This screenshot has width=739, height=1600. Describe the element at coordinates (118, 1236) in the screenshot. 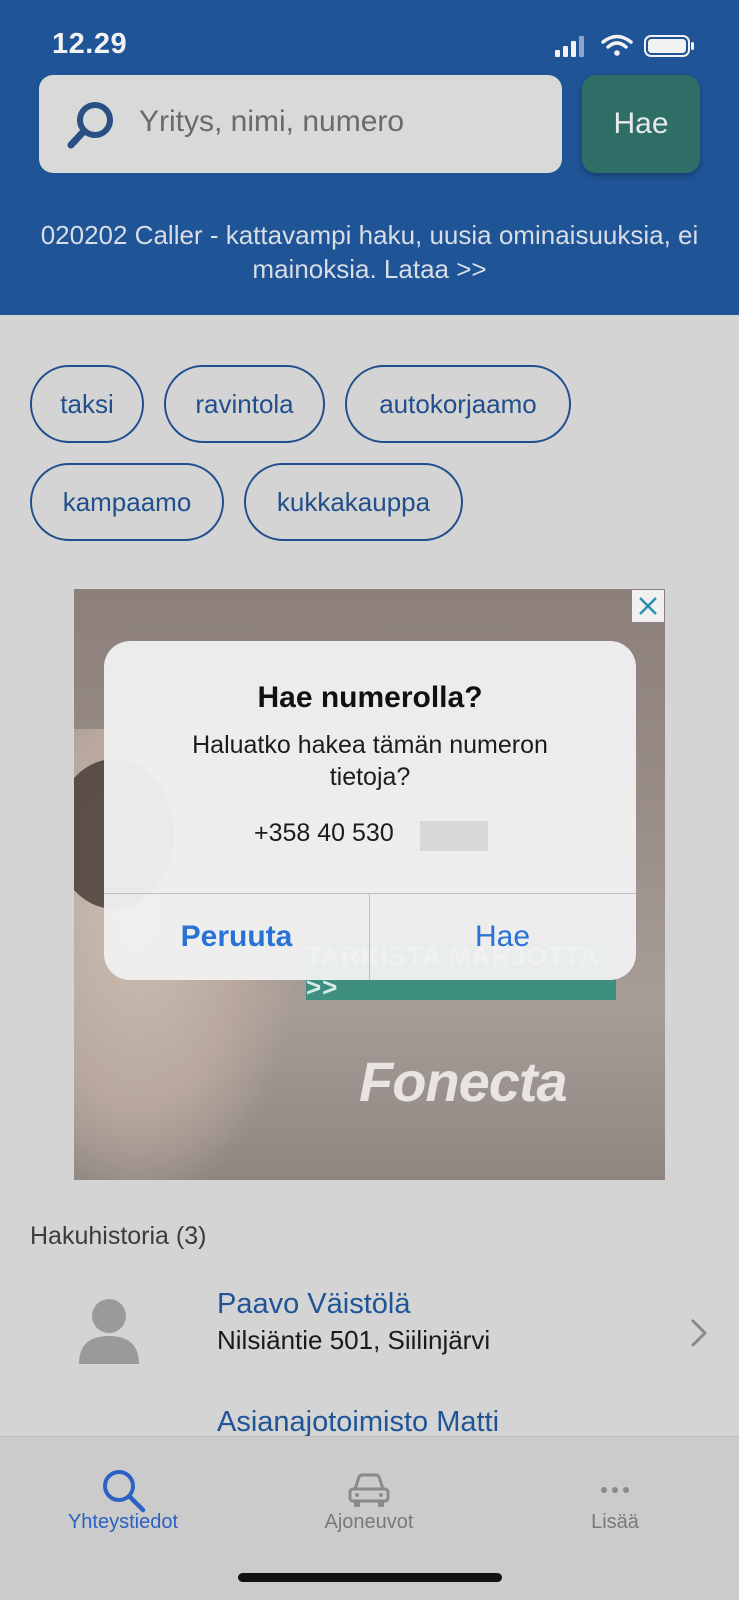

I see `history-title: Hakuhistoria (3)` at that location.